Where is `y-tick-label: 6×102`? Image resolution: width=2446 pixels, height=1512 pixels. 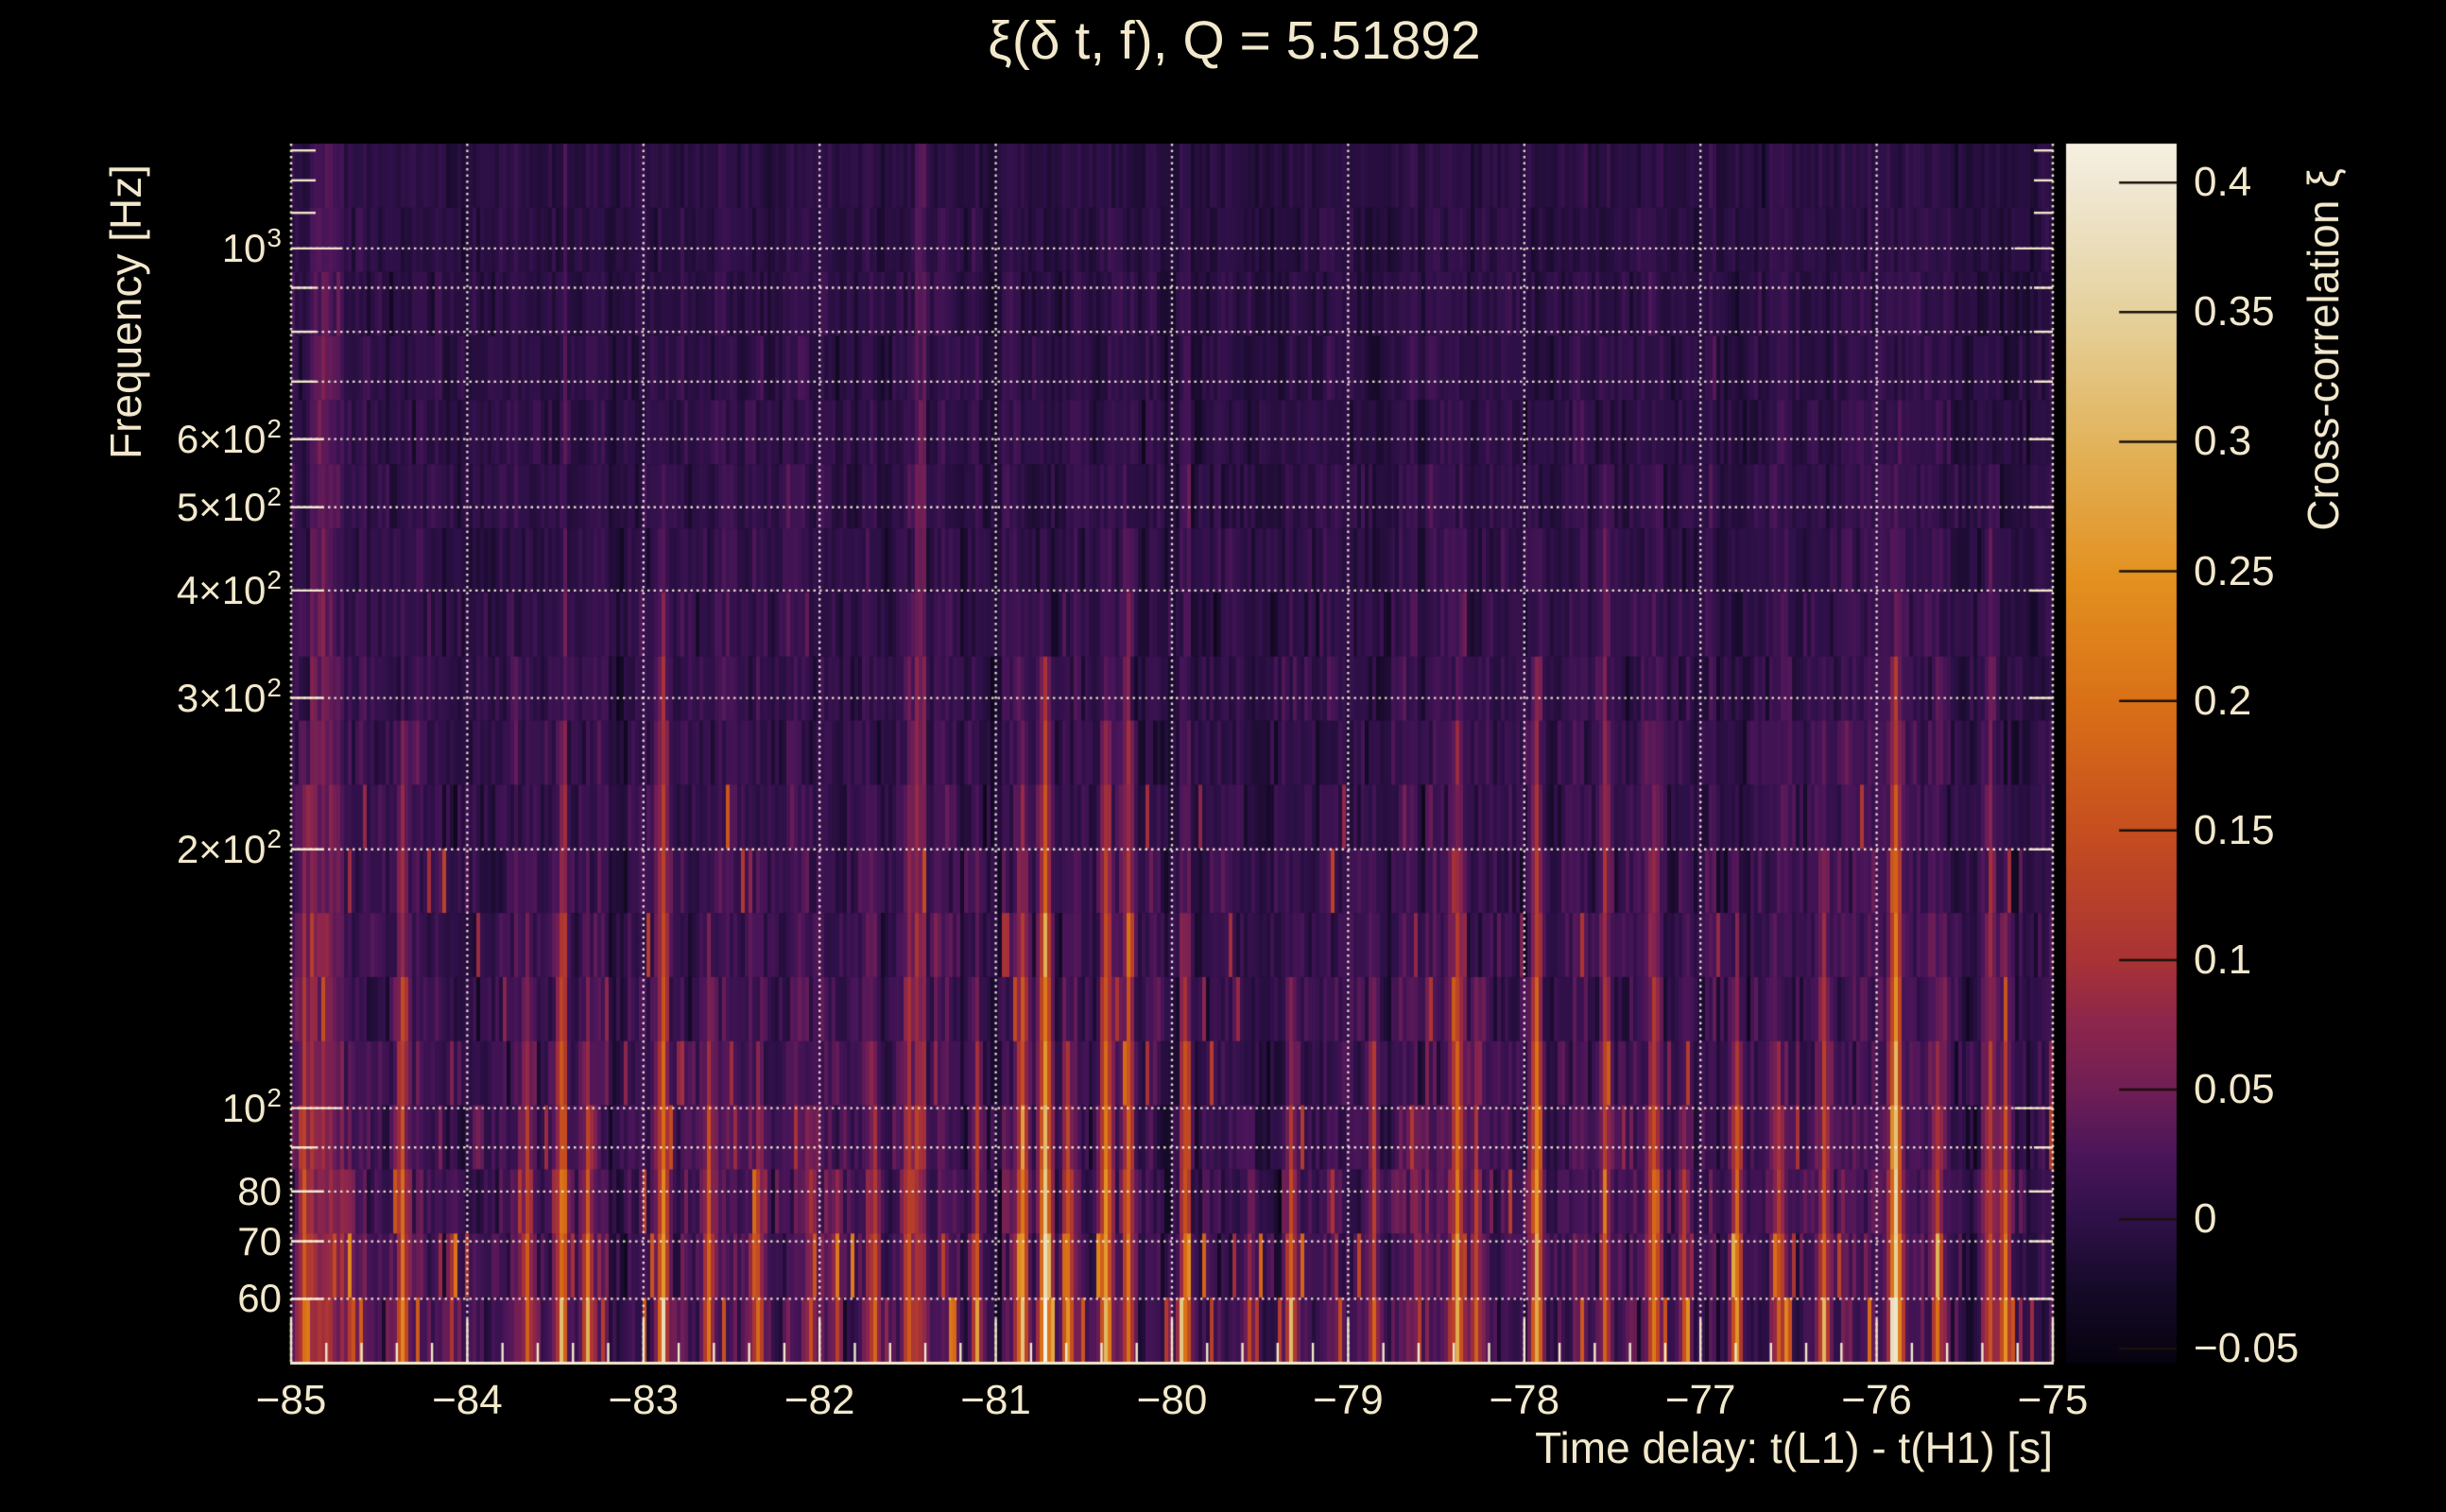 y-tick-label: 6×102 is located at coordinates (229, 437).